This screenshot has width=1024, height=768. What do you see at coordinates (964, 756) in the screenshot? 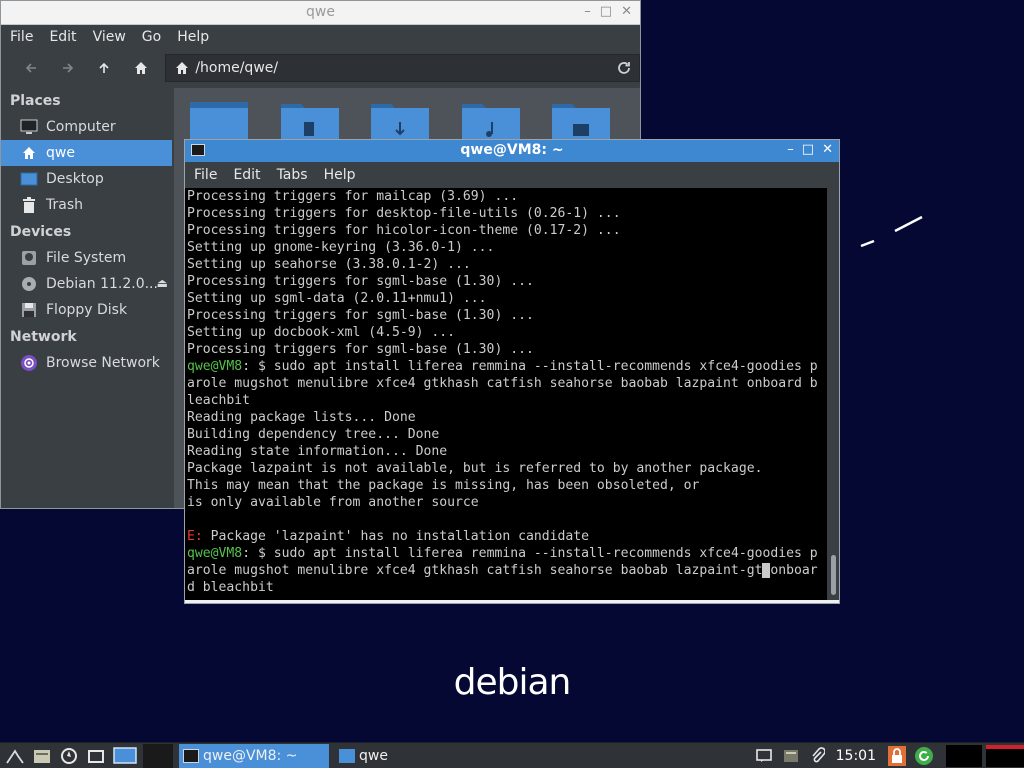
I see `system-tray-blank` at bounding box center [964, 756].